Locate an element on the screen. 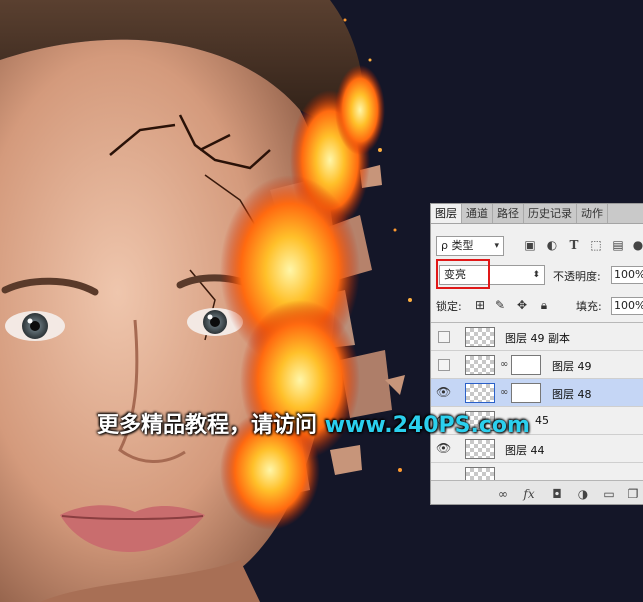  layer-row-selected: 👁︎ ∞ 图层 48 is located at coordinates (537, 393).